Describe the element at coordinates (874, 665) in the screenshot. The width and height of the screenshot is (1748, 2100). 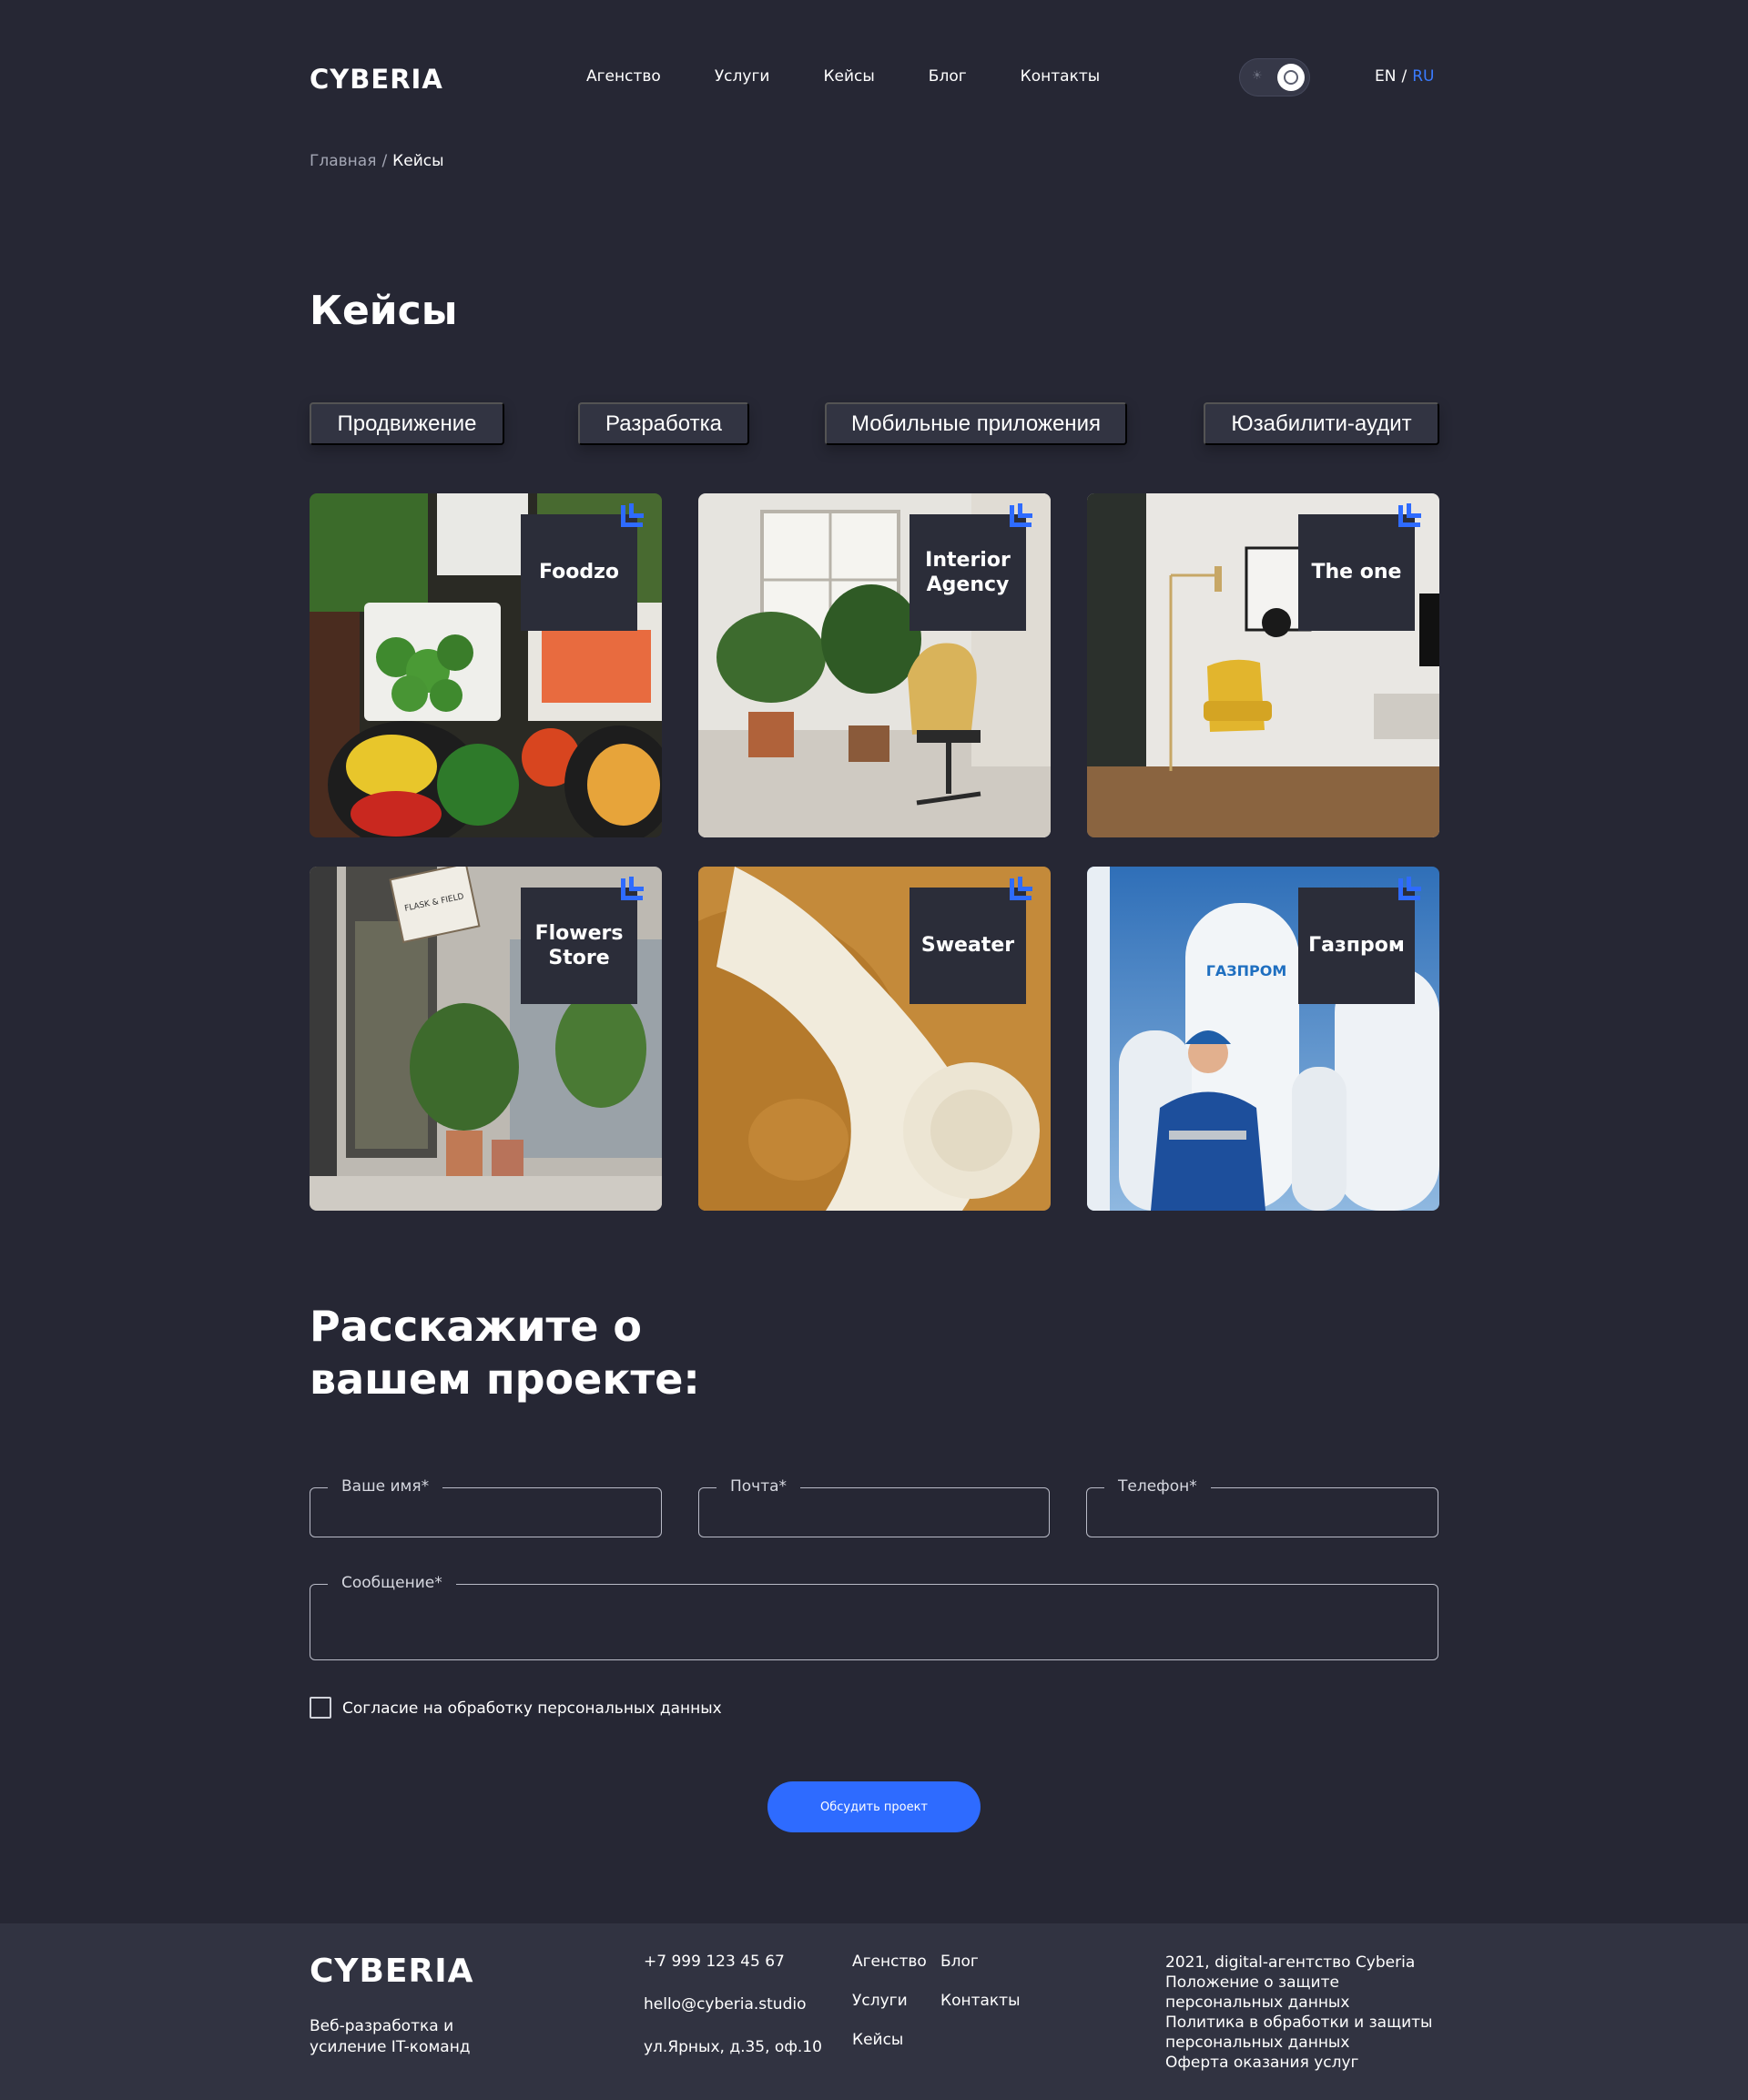
I see `case-card-interior-agency: Interior Agency` at that location.